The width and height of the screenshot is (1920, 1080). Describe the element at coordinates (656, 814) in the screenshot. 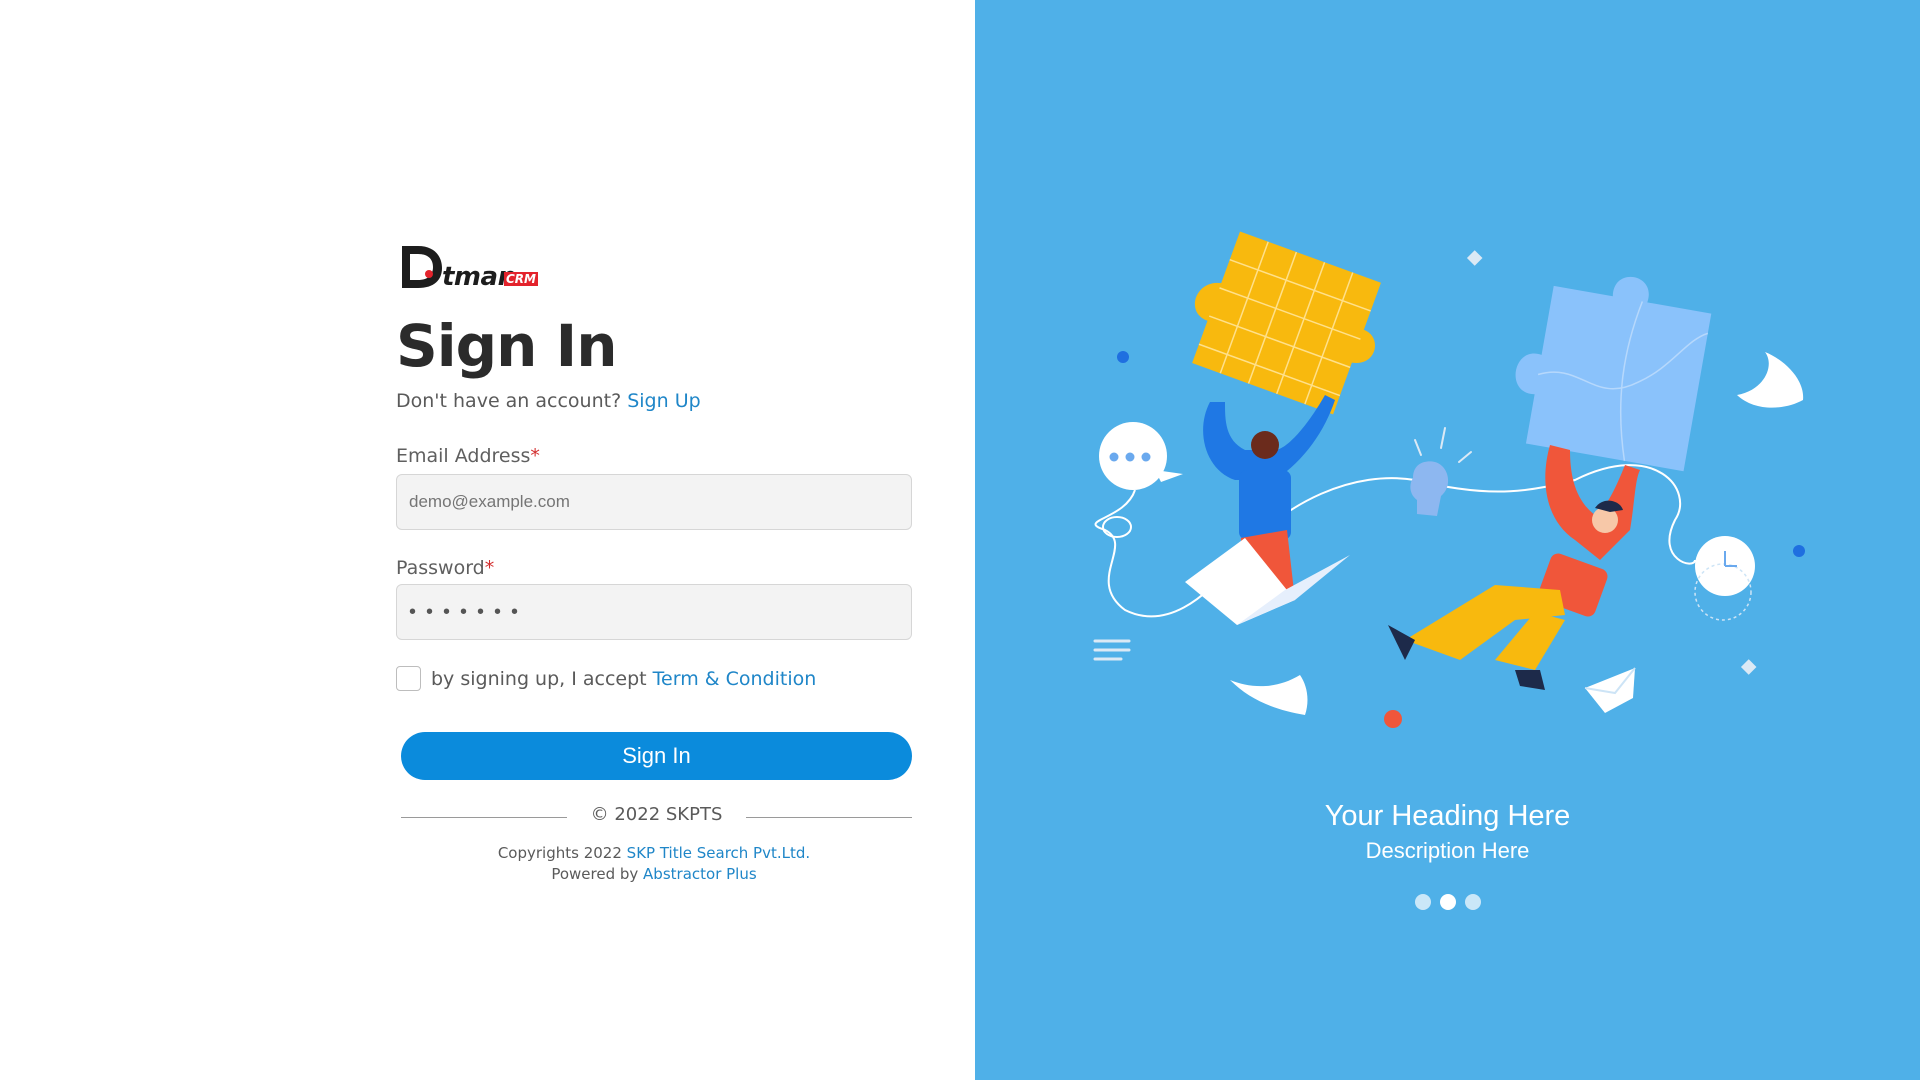

I see `divider-copyright: © 2022 SKPTS` at that location.